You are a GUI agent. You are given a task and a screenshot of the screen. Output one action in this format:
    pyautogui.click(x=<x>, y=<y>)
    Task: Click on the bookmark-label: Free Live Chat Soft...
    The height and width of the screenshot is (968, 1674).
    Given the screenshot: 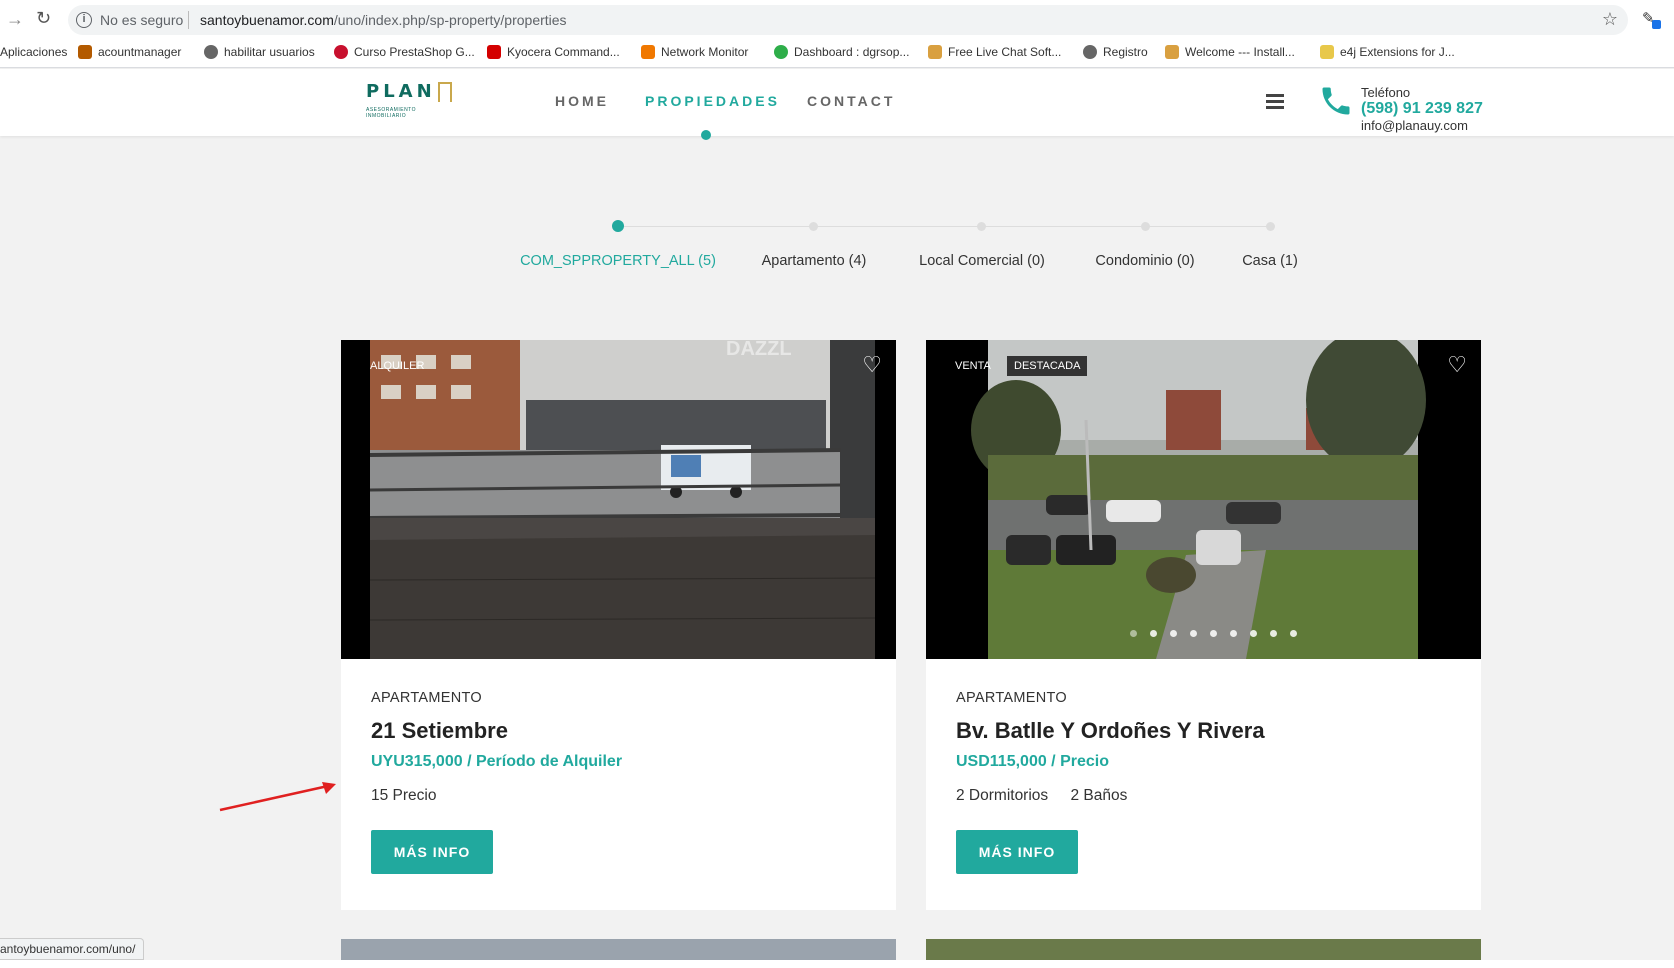 What is the action you would take?
    pyautogui.click(x=1005, y=52)
    